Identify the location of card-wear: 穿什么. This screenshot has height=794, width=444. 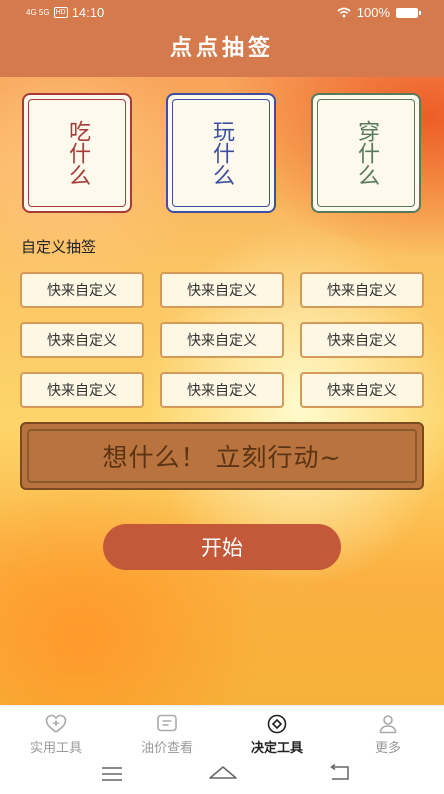
(366, 153).